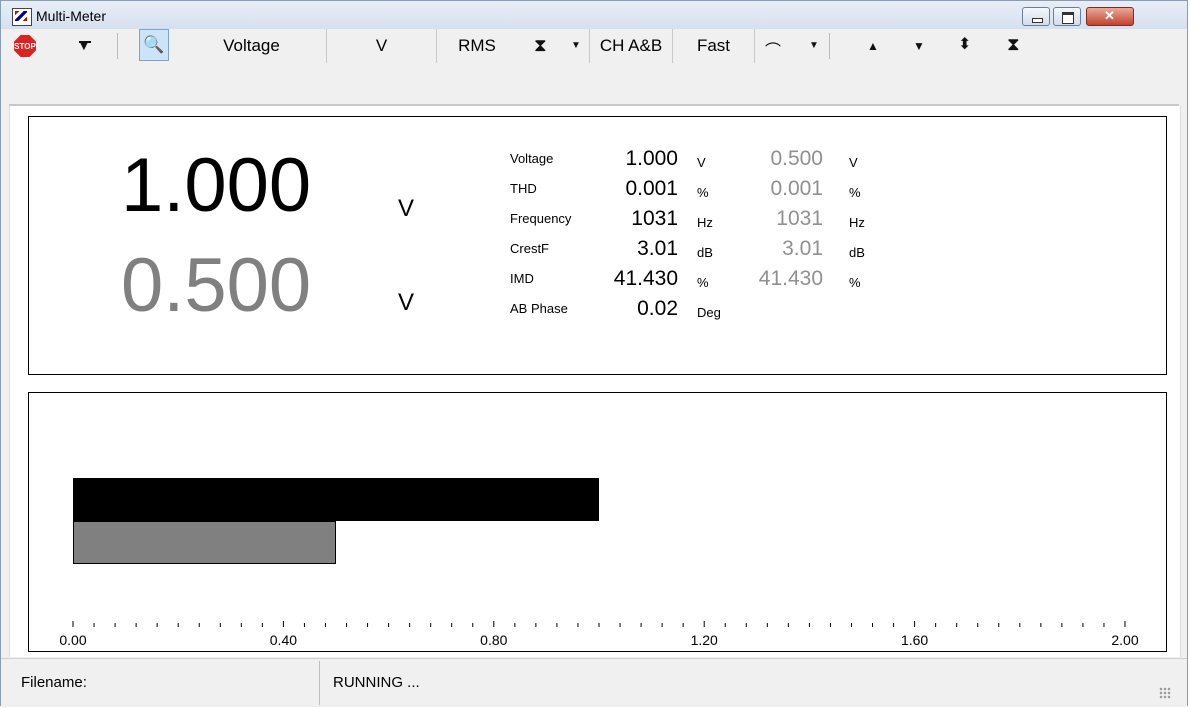  What do you see at coordinates (216, 185) in the screenshot?
I see `main-value-channel-a: 1.000` at bounding box center [216, 185].